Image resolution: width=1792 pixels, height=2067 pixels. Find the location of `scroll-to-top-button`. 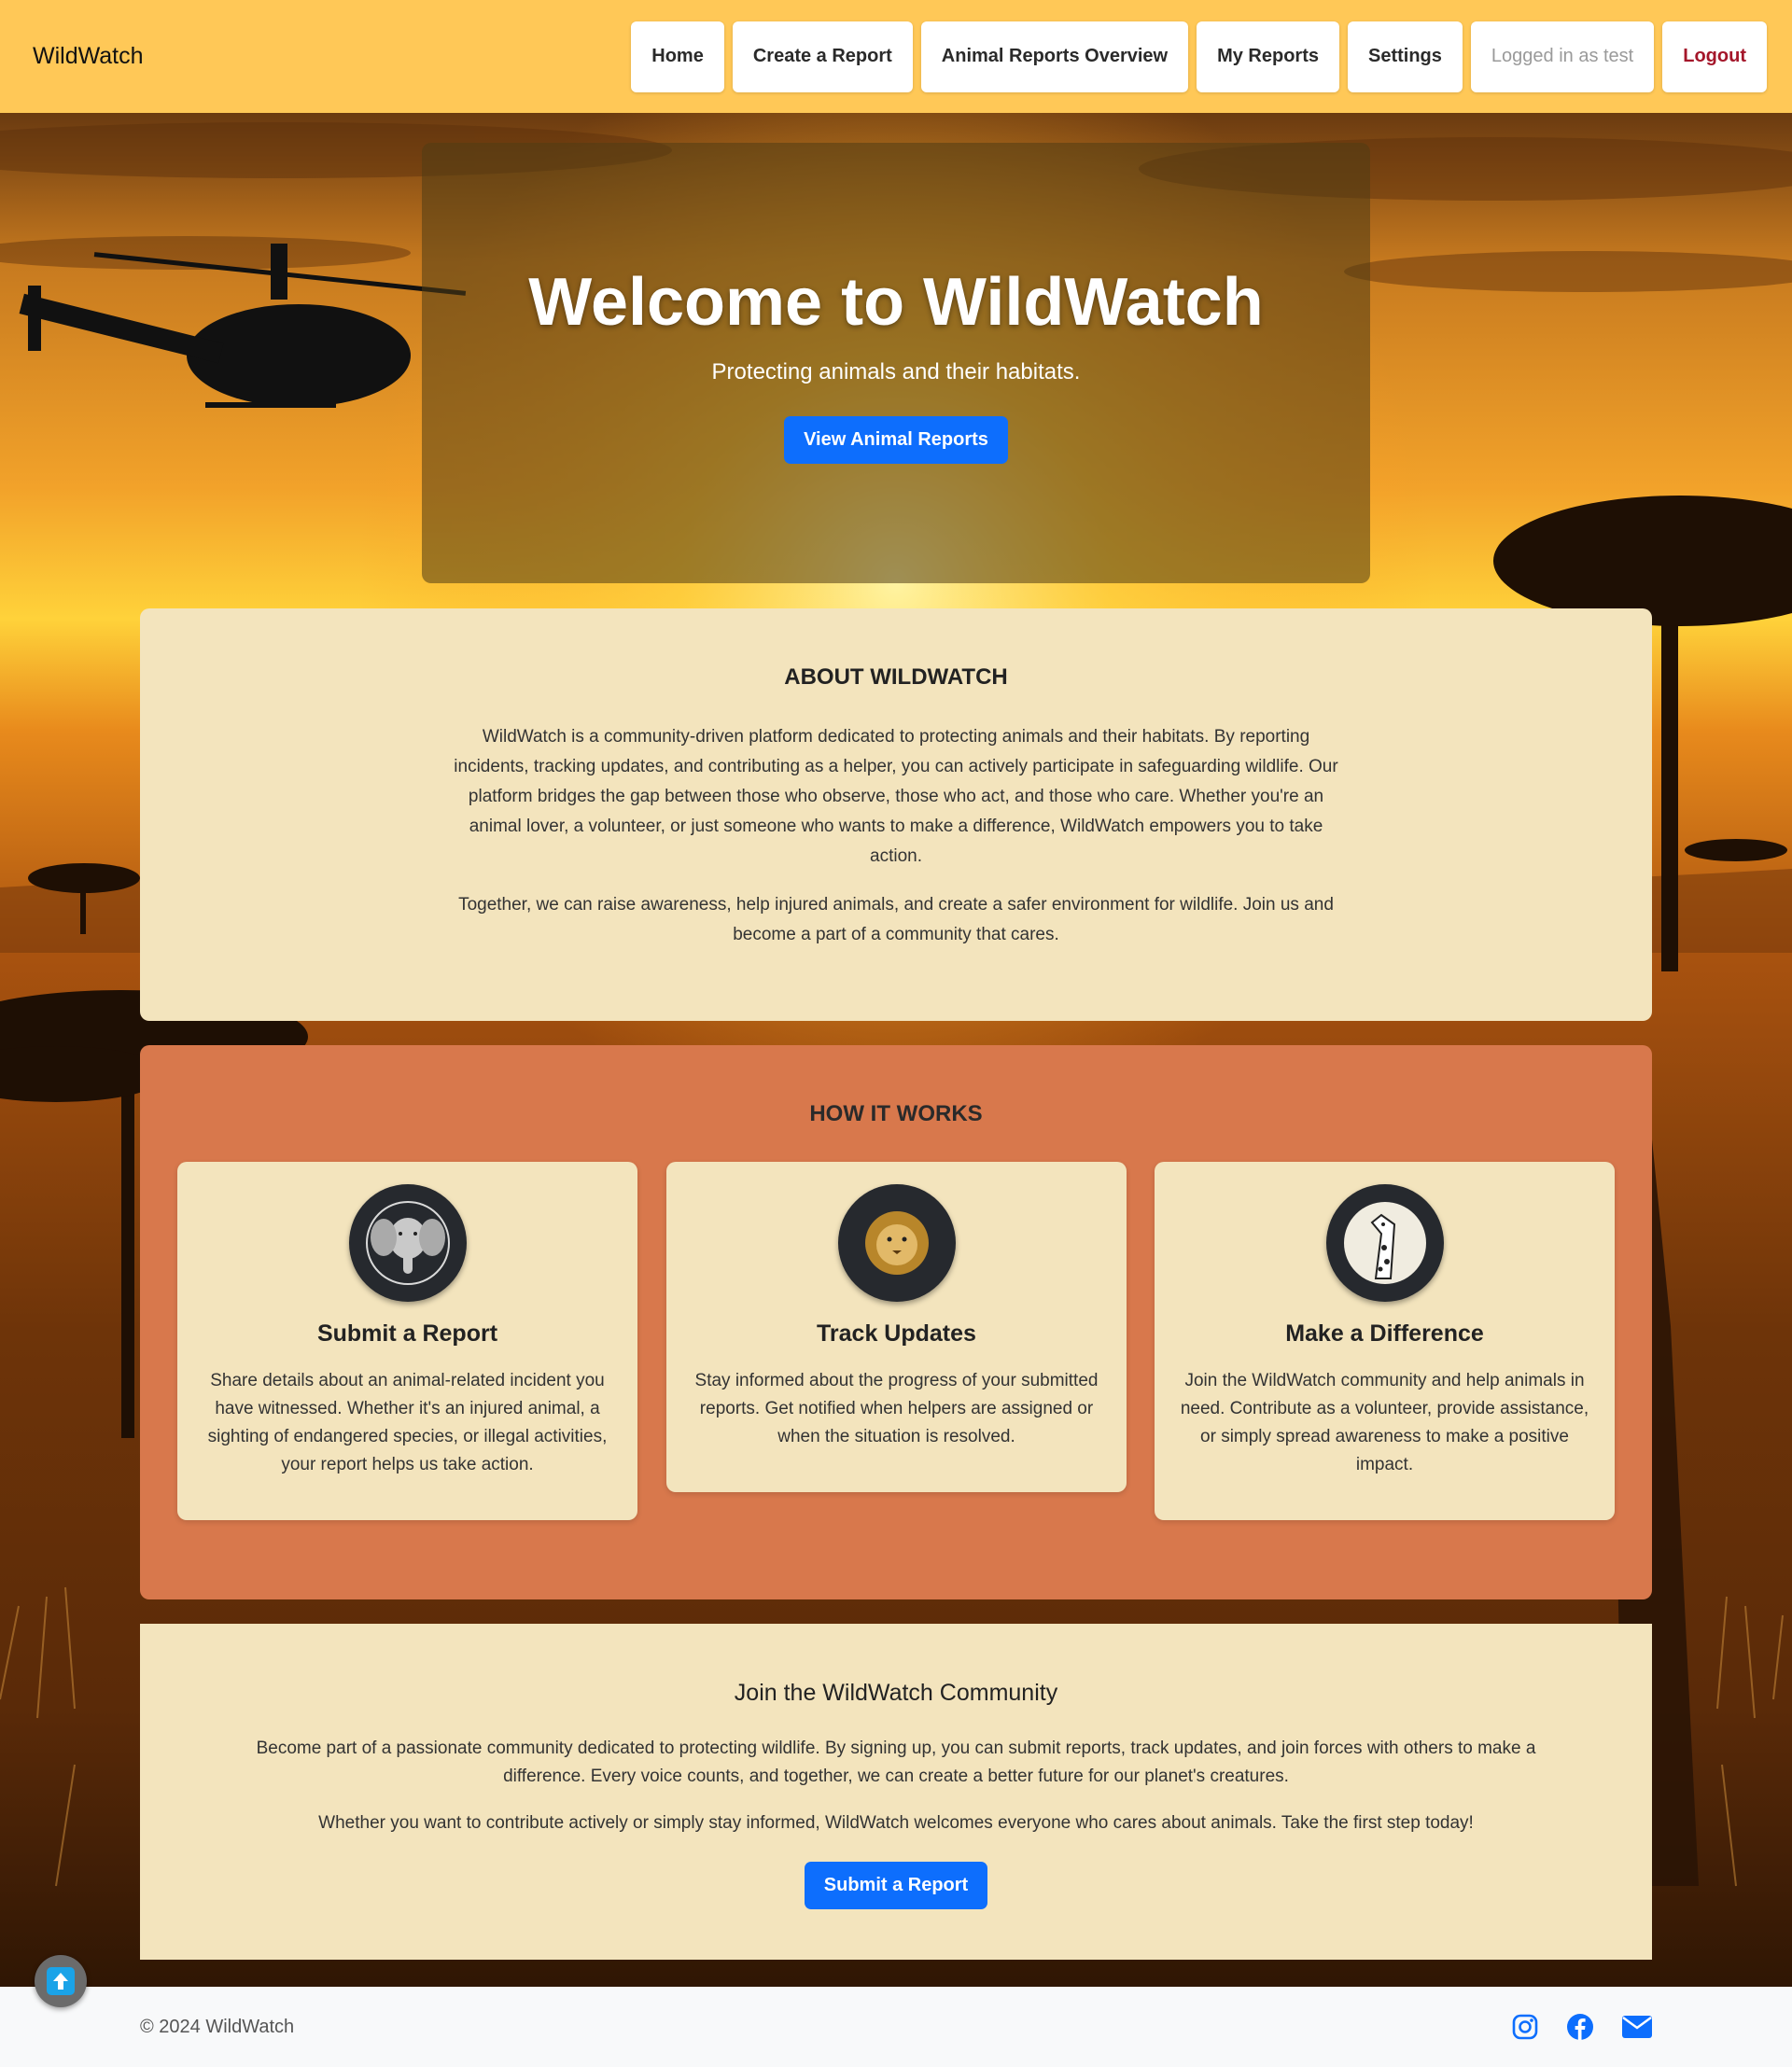

scroll-to-top-button is located at coordinates (61, 1981).